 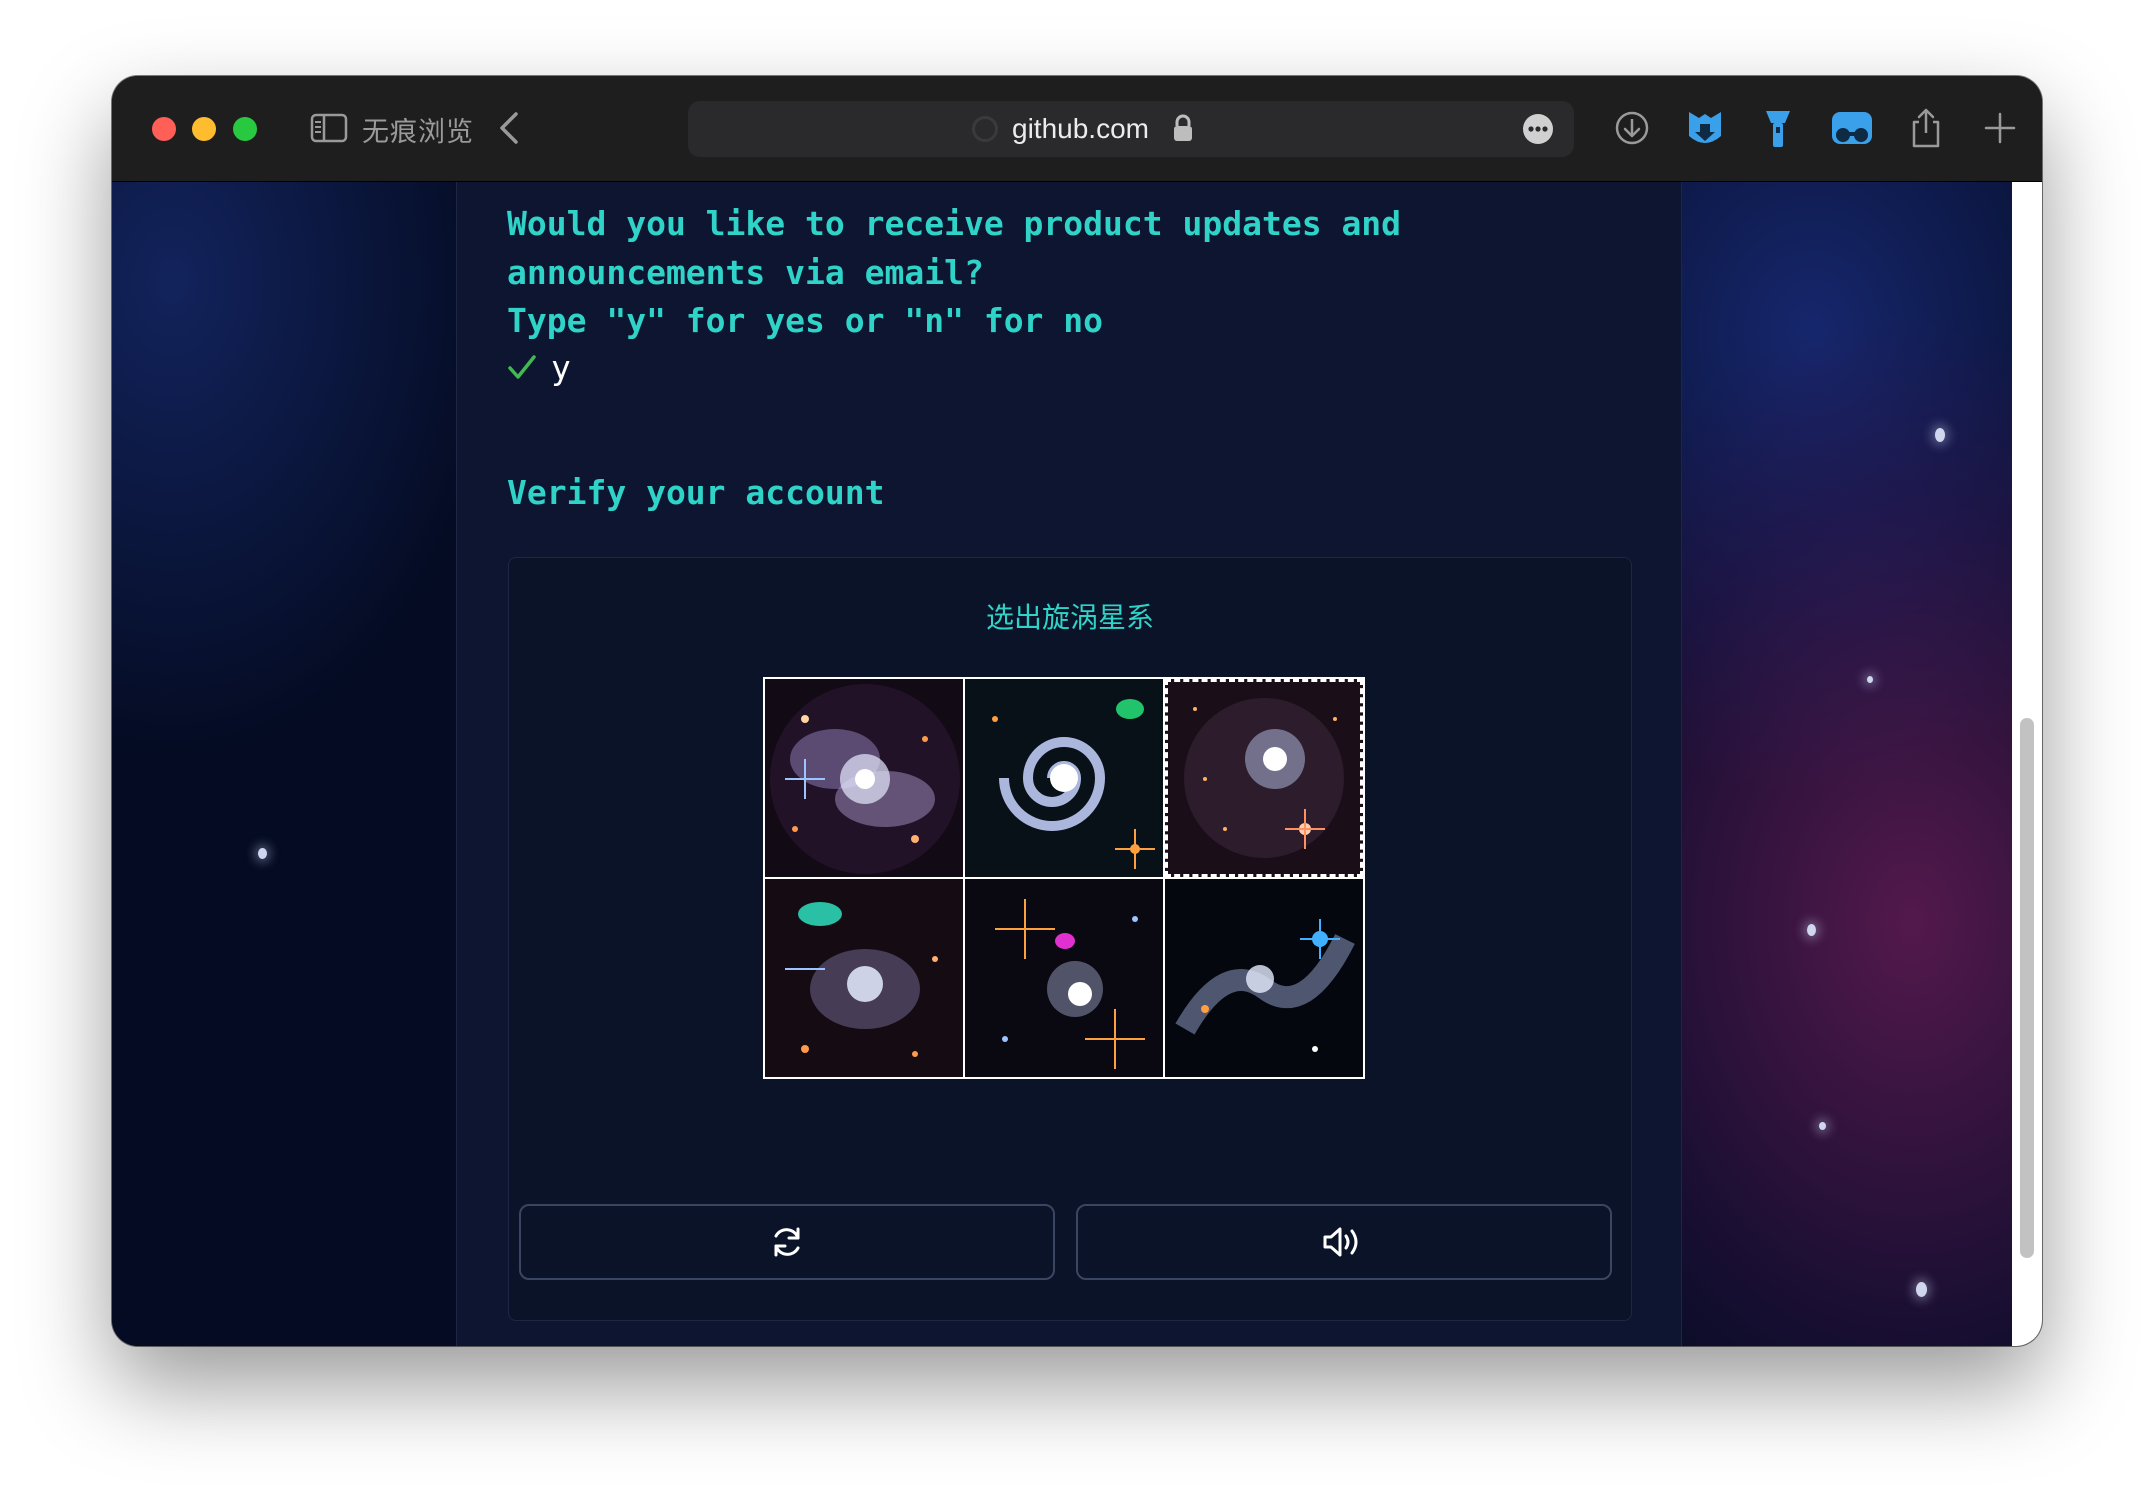 I want to click on zoom-window-button, so click(x=245, y=129).